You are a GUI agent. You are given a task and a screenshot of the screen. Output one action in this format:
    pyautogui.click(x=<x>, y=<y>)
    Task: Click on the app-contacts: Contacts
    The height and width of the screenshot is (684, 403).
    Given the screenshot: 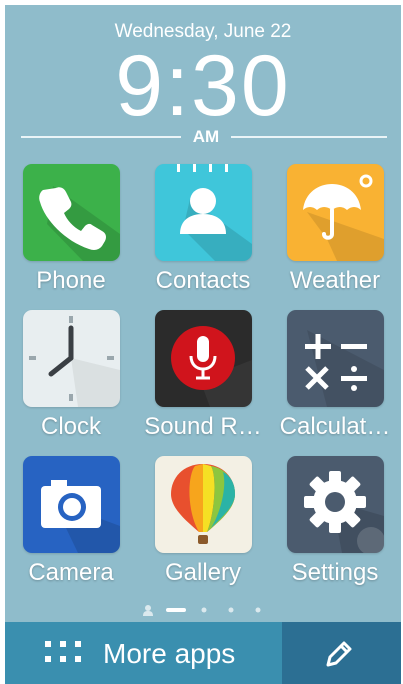 What is the action you would take?
    pyautogui.click(x=203, y=229)
    